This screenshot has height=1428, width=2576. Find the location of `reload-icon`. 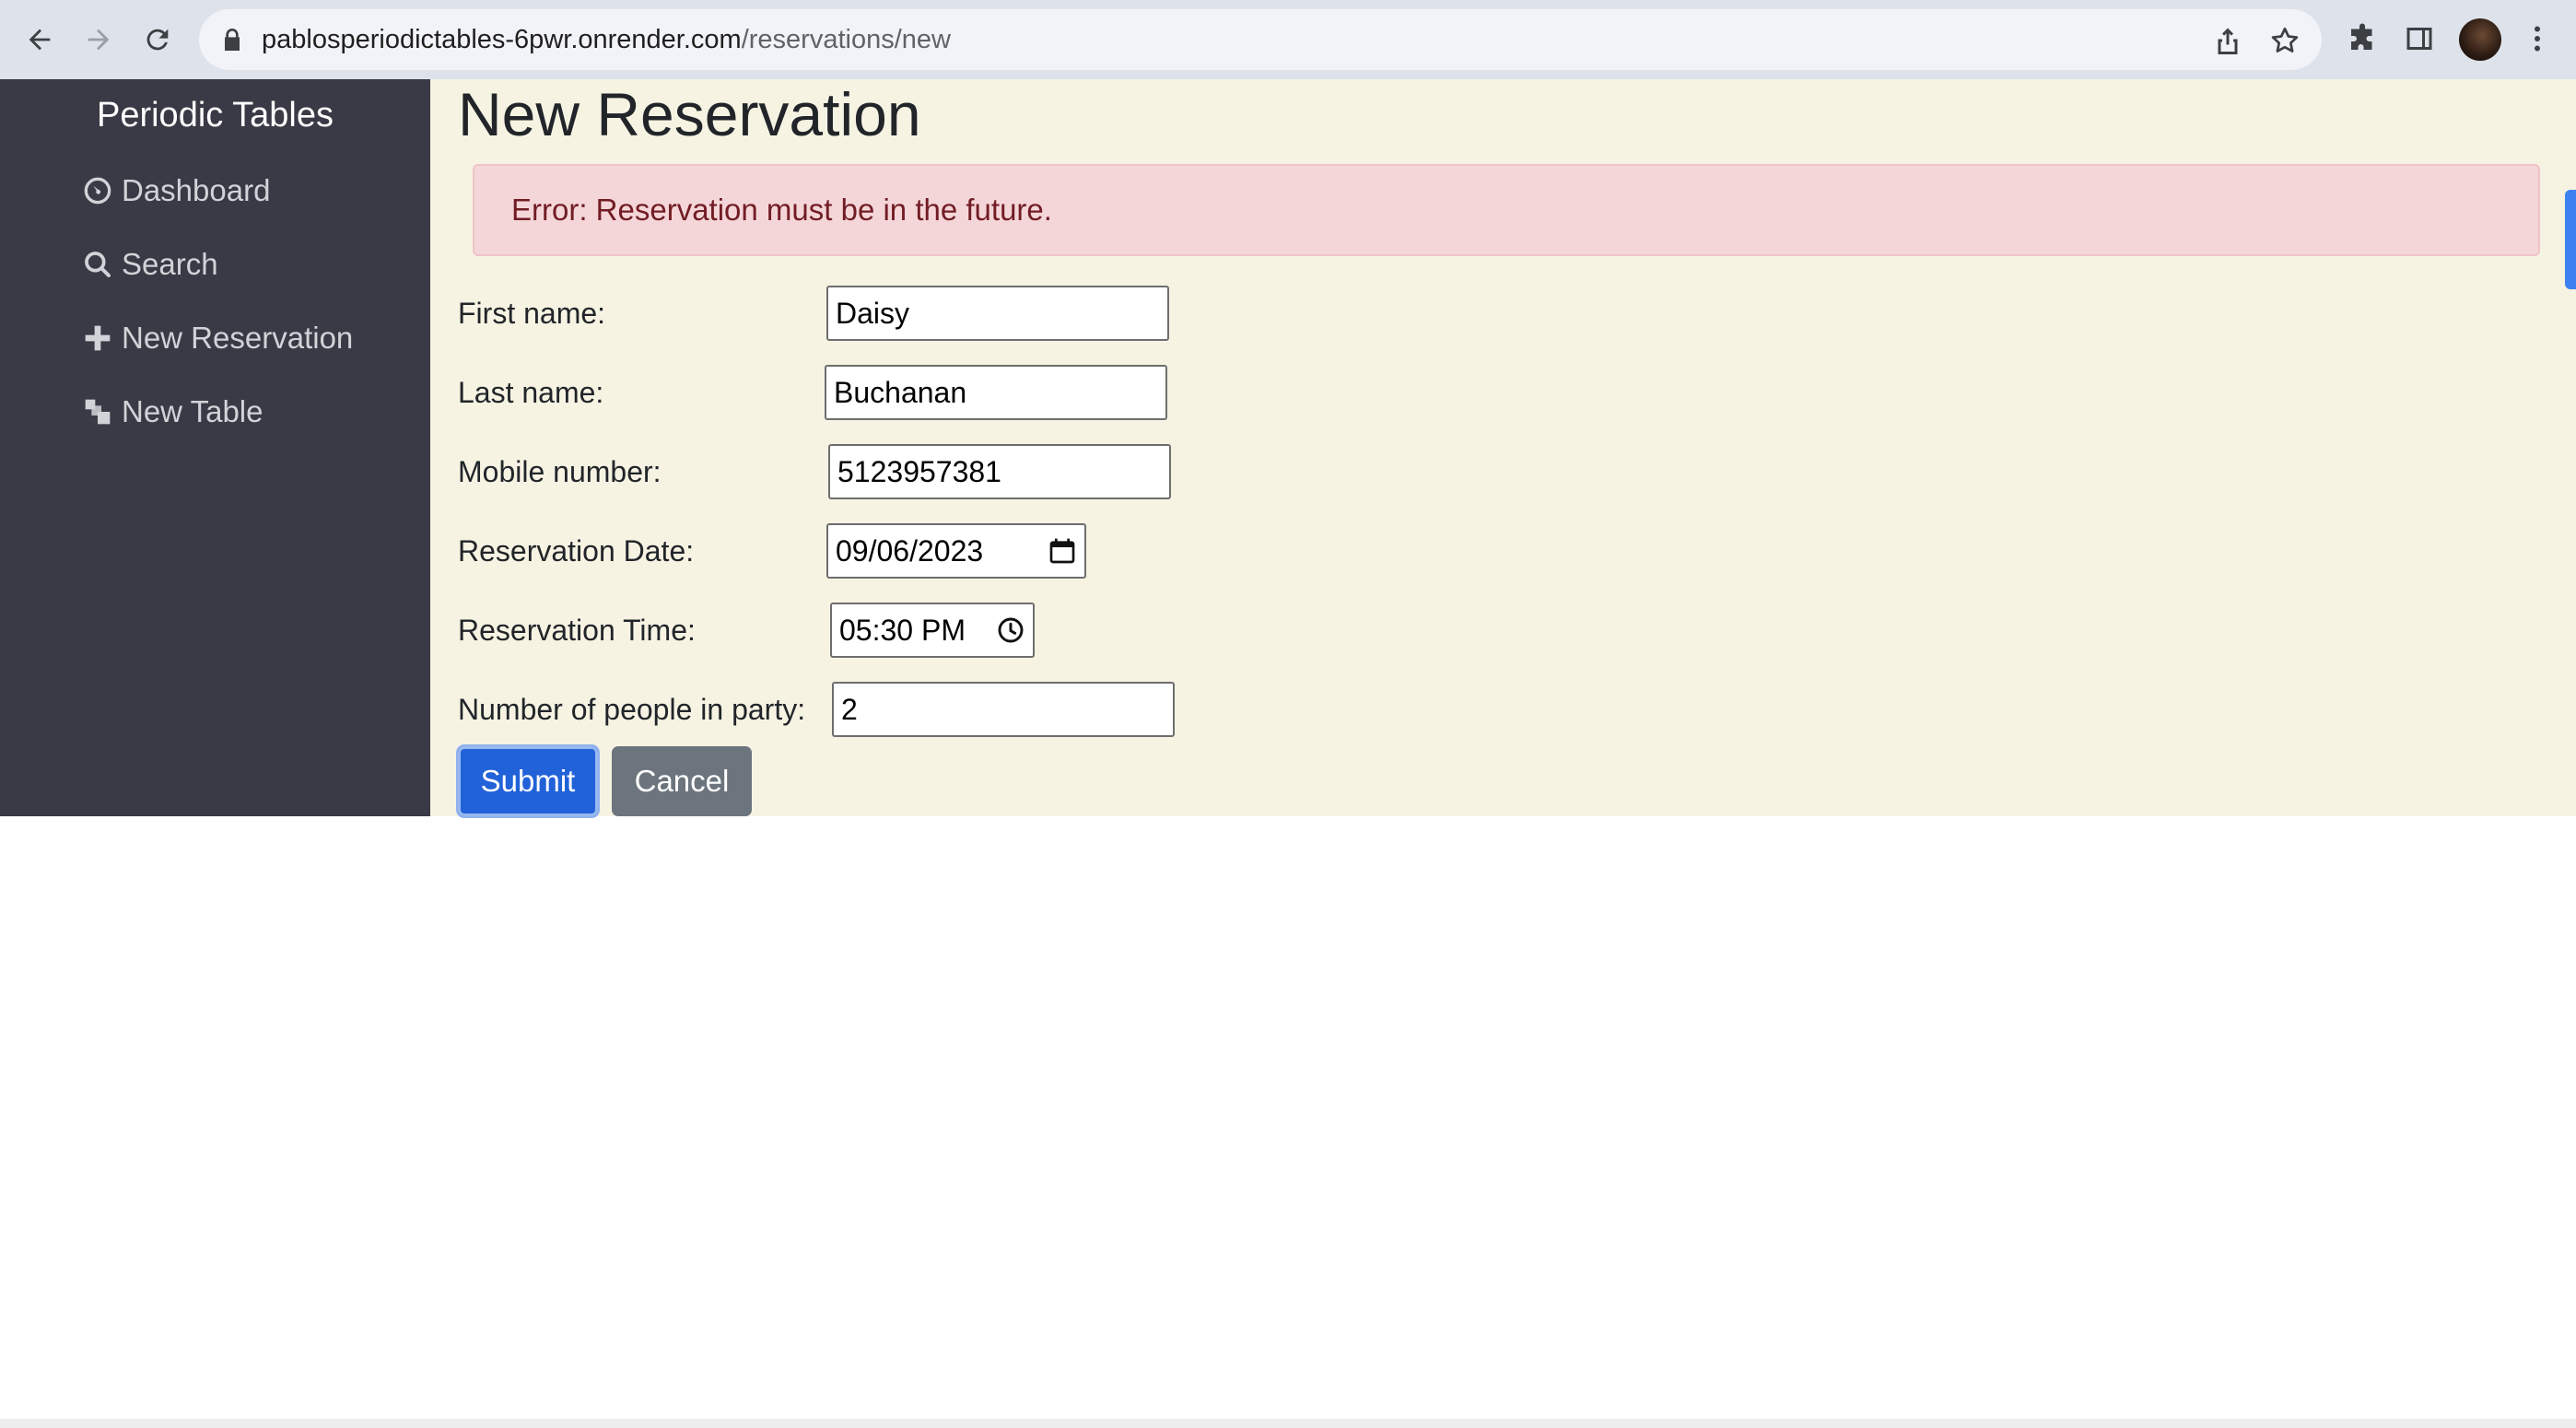

reload-icon is located at coordinates (157, 40).